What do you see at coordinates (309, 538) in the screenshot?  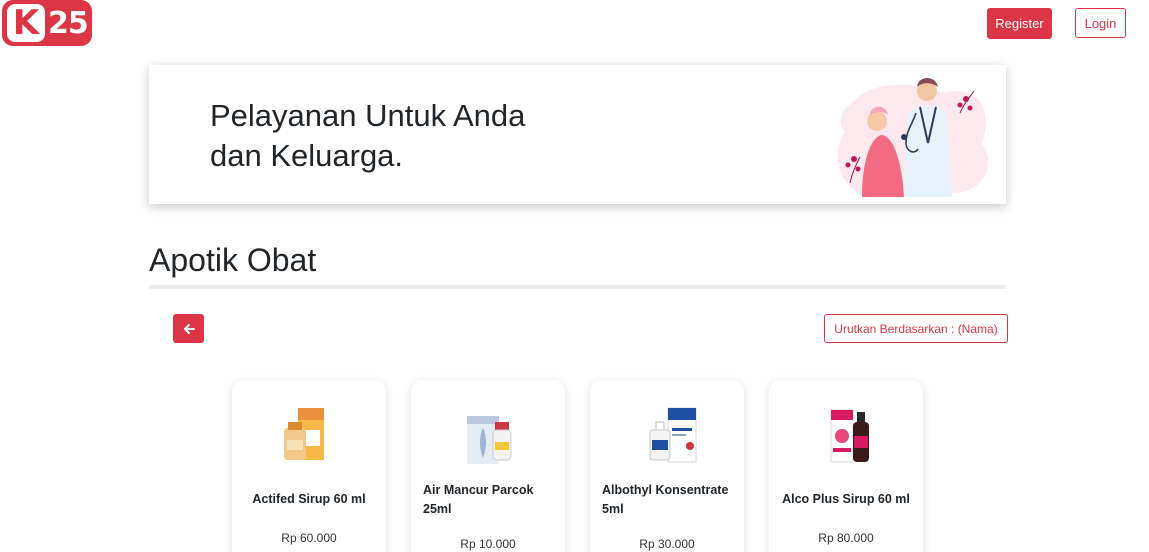 I see `product-price: Rp 60.000` at bounding box center [309, 538].